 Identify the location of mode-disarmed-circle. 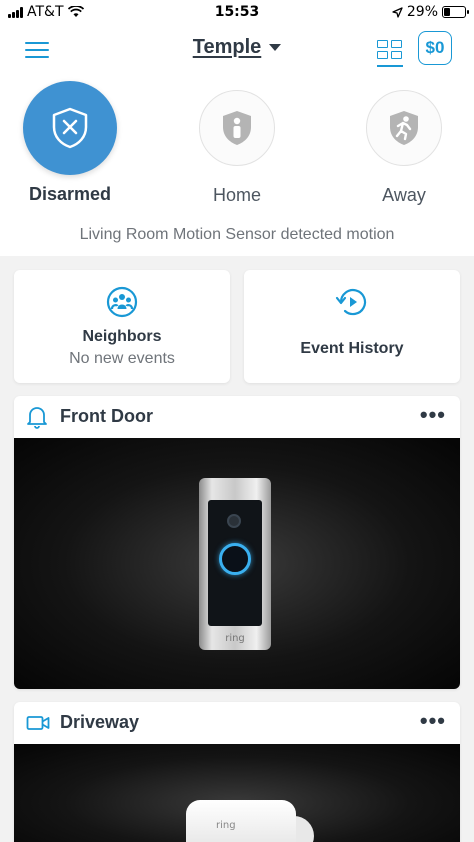
(70, 128).